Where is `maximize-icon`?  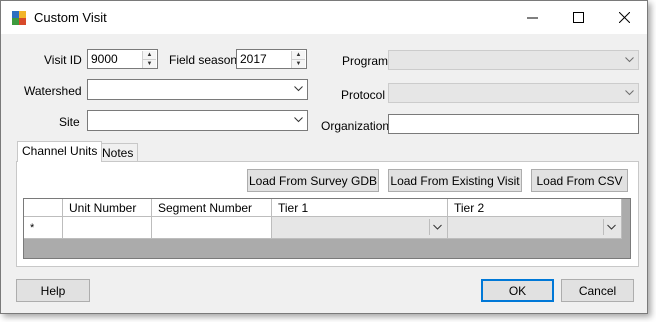 maximize-icon is located at coordinates (578, 17).